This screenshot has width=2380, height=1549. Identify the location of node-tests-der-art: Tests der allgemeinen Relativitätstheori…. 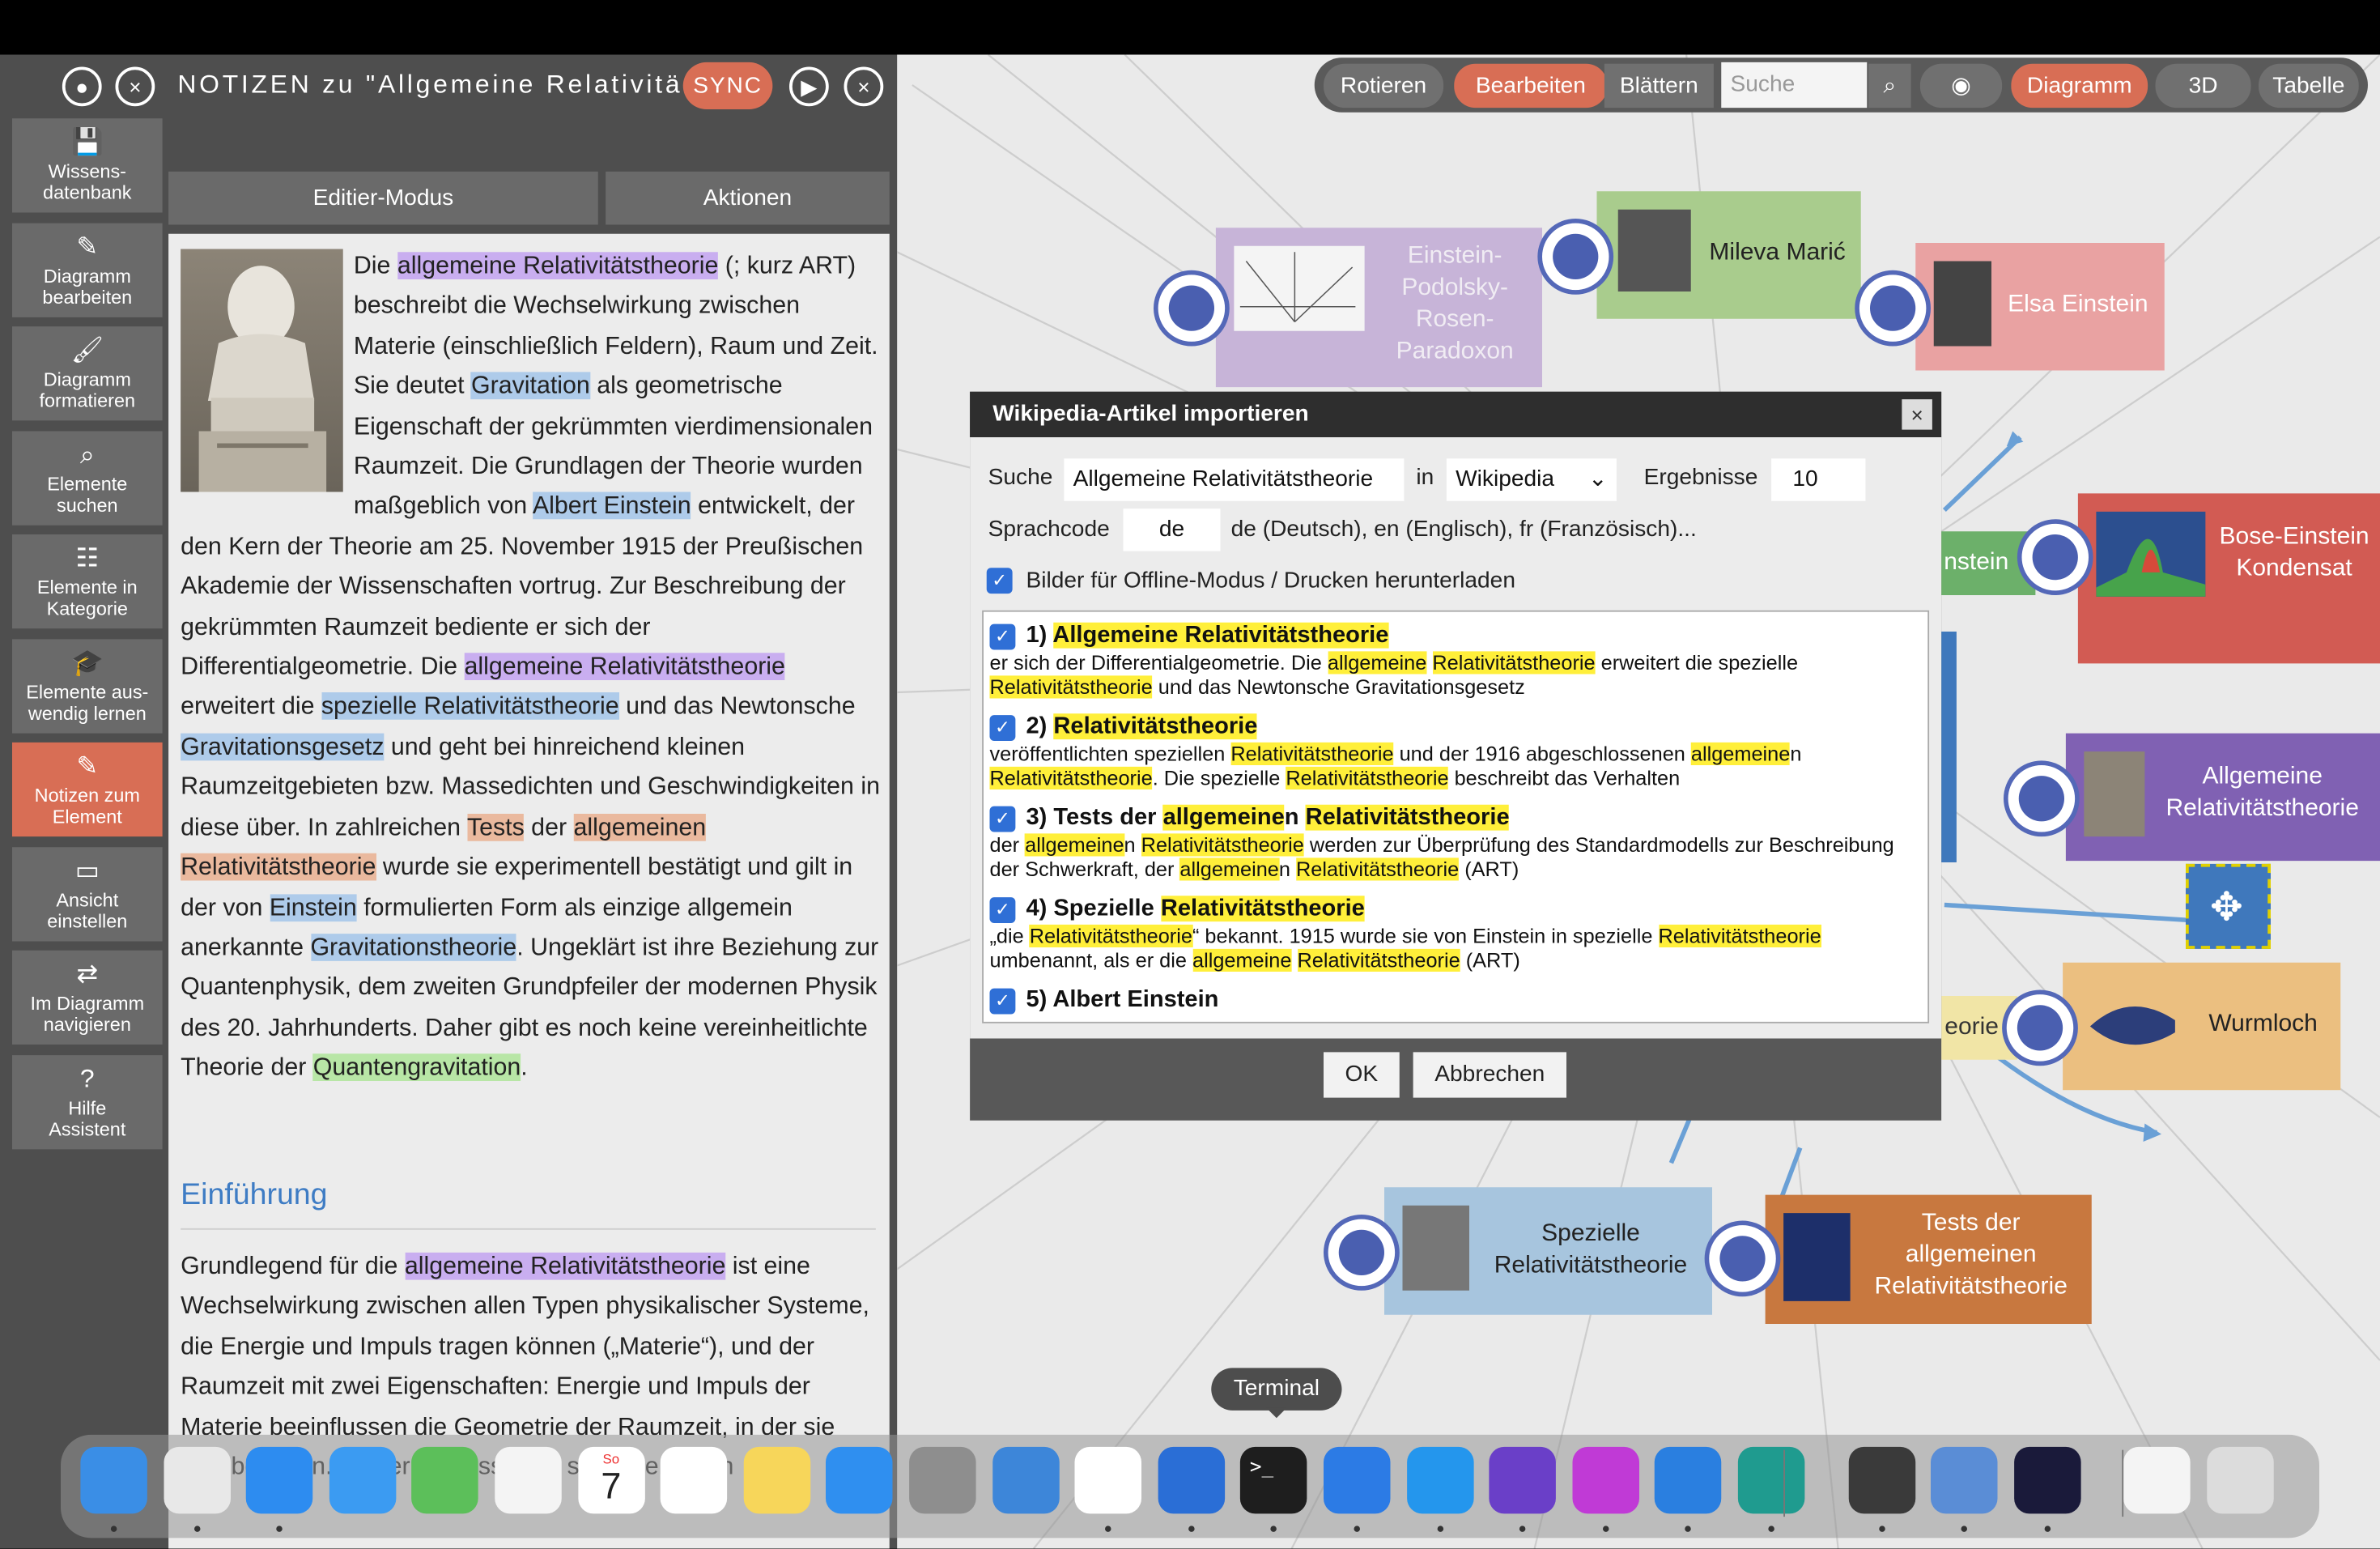
(1929, 1259).